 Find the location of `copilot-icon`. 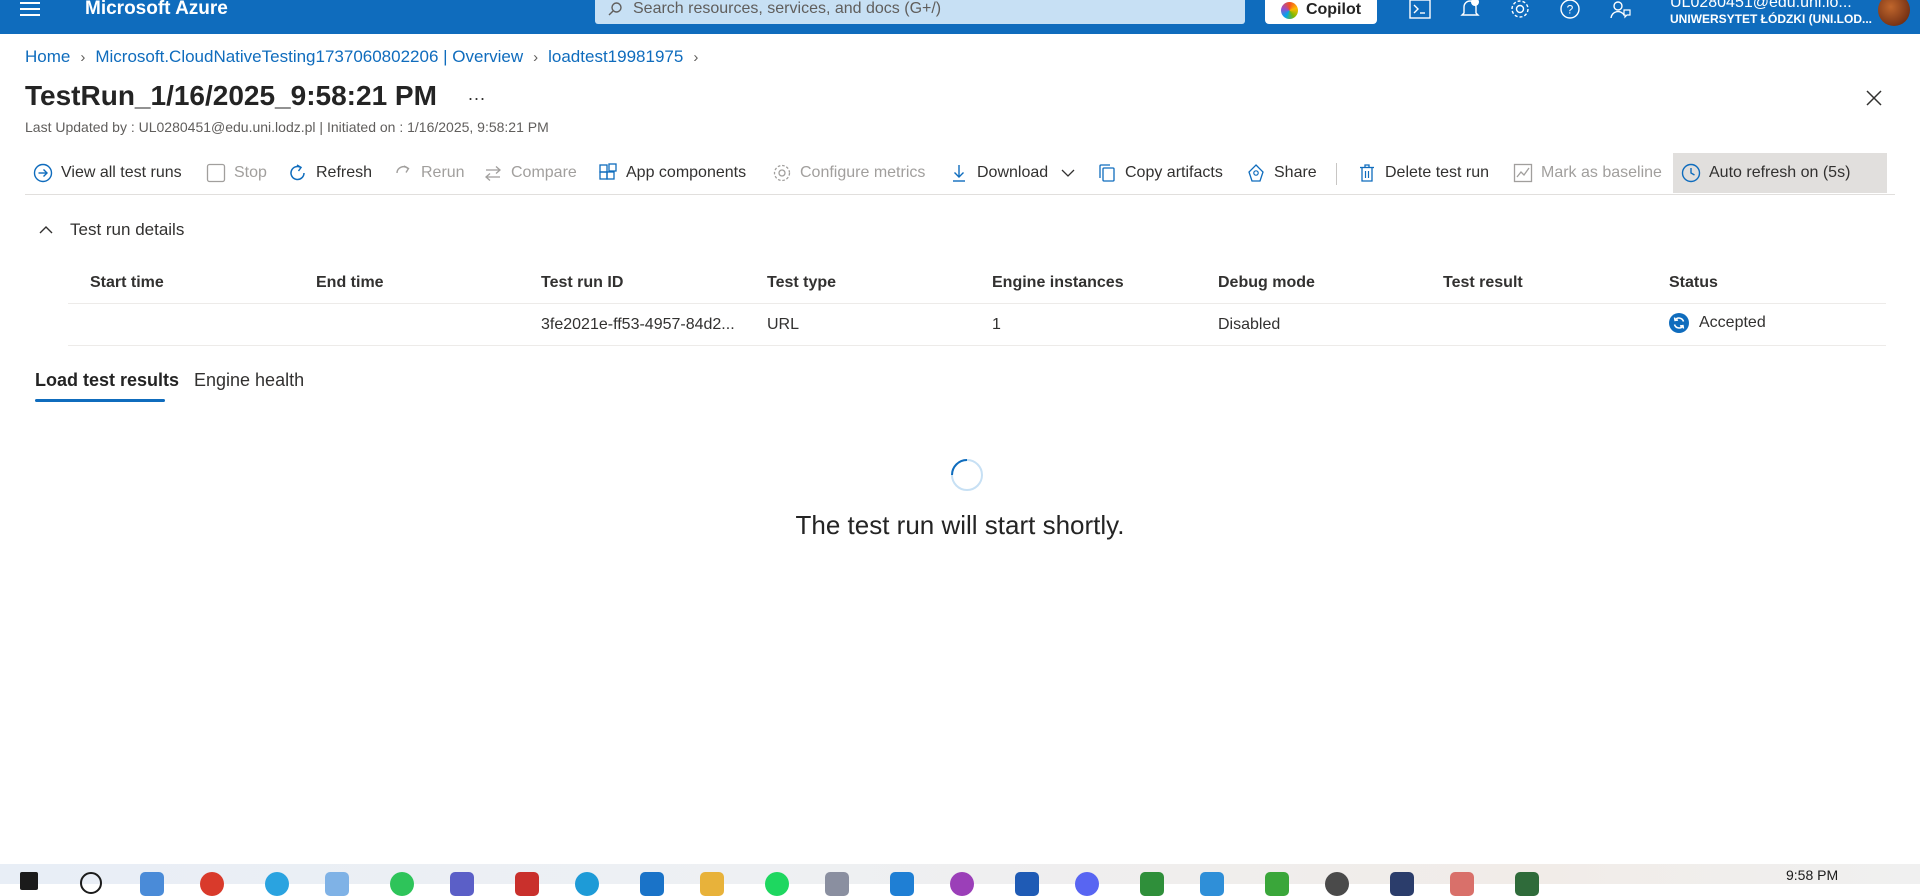

copilot-icon is located at coordinates (1289, 10).